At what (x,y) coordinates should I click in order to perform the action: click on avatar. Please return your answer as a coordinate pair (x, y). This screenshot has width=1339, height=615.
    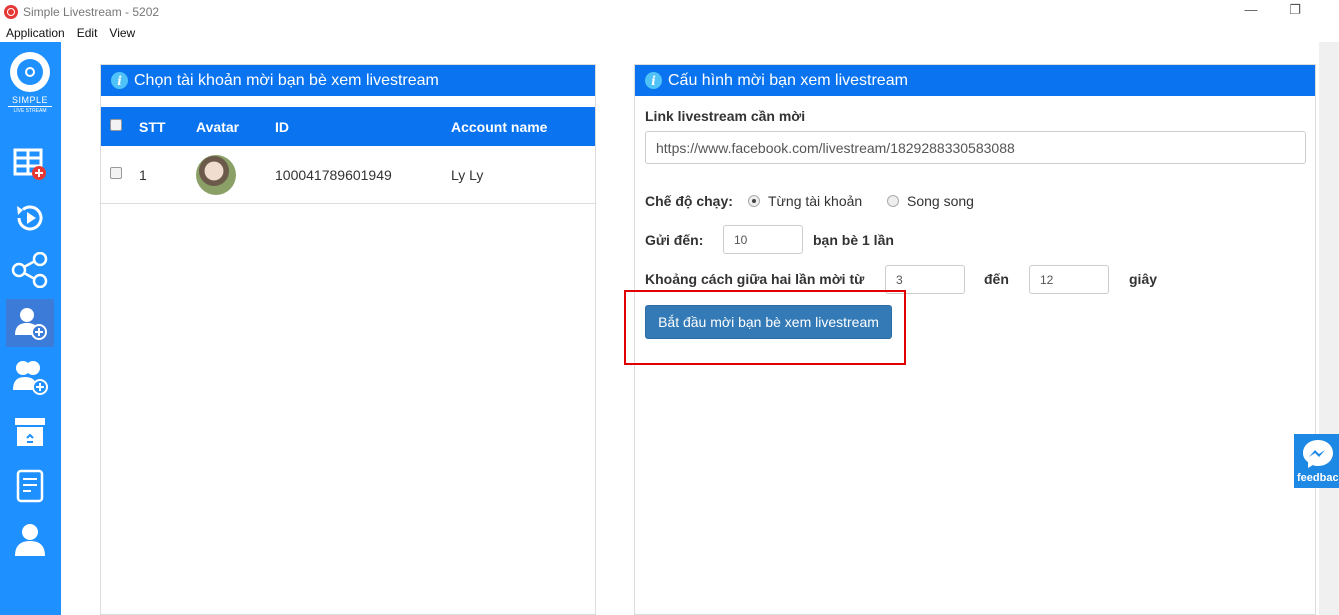
    Looking at the image, I should click on (216, 175).